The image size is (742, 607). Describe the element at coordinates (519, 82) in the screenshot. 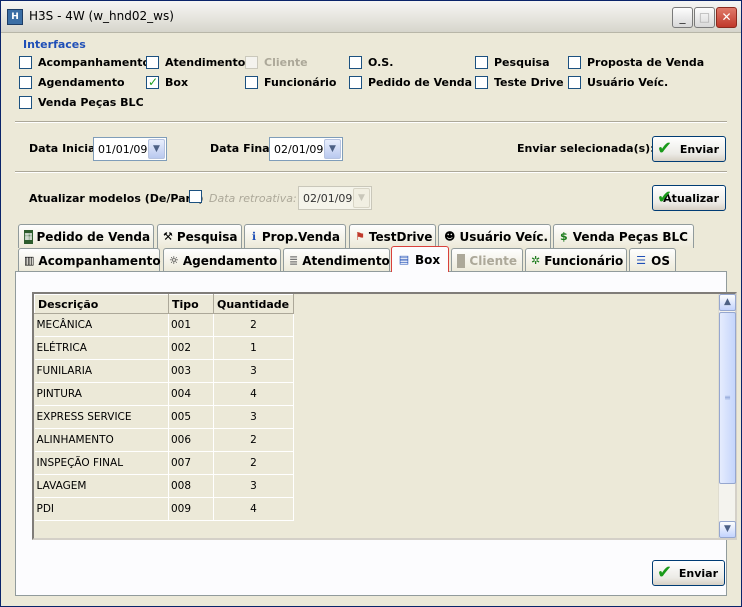

I see `checkbox-teste-drive: Teste Drive` at that location.